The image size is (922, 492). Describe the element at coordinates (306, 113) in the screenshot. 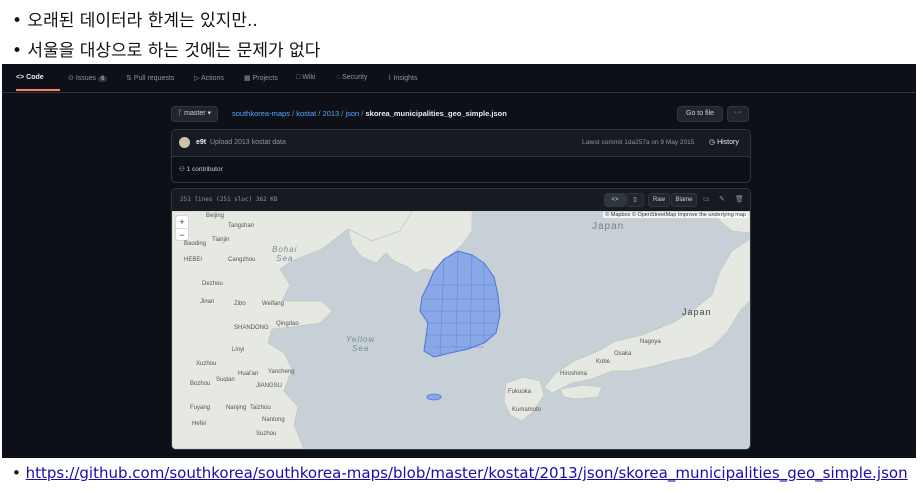

I see `breadcrumb-kostat: kostat` at that location.